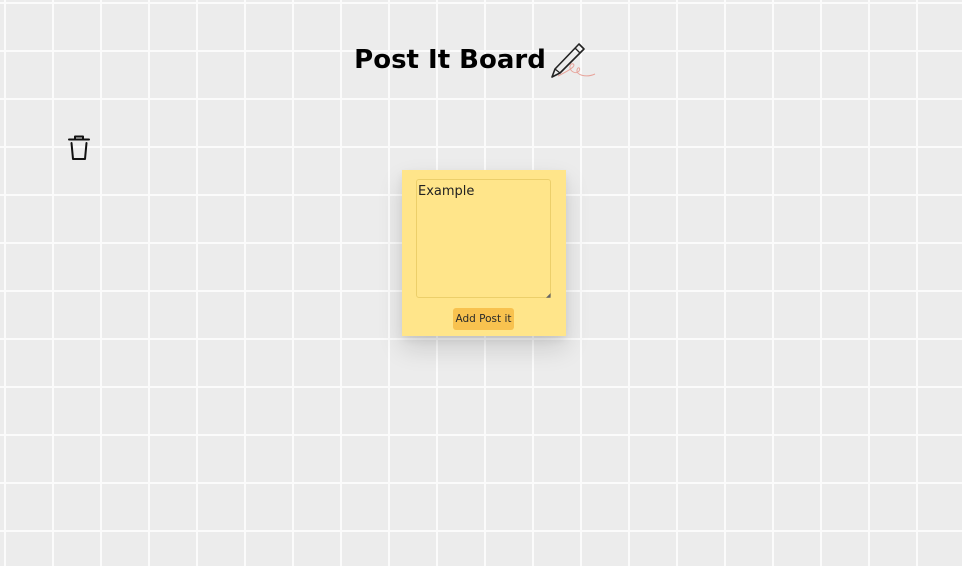 The width and height of the screenshot is (962, 566). I want to click on board-header: Post It Board, so click(481, 60).